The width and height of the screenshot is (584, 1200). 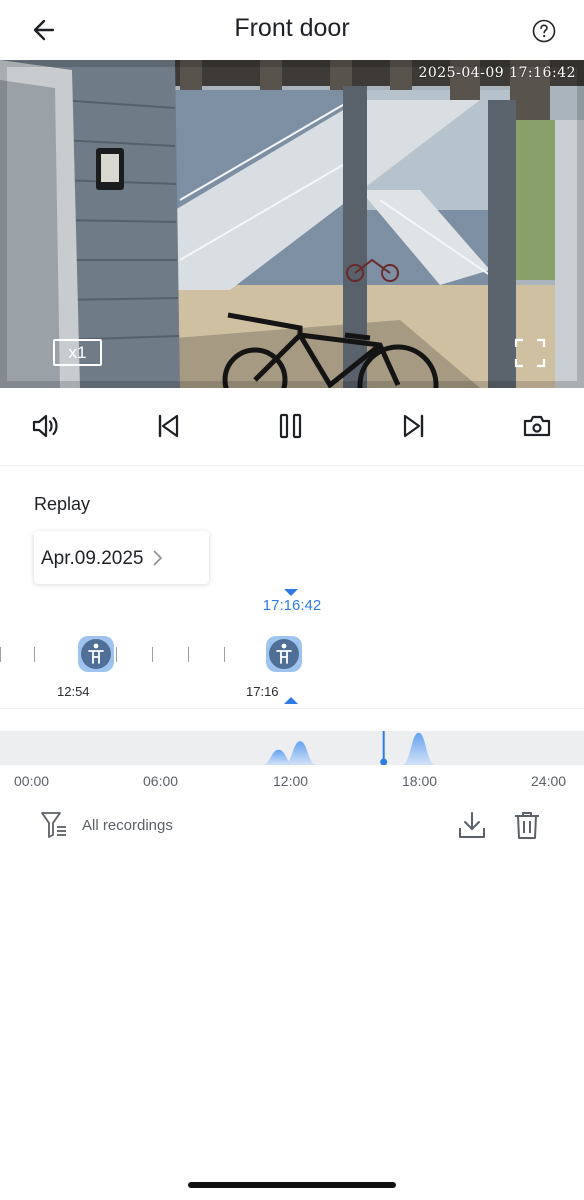 What do you see at coordinates (291, 781) in the screenshot?
I see `timeline-axis-label: 12:00` at bounding box center [291, 781].